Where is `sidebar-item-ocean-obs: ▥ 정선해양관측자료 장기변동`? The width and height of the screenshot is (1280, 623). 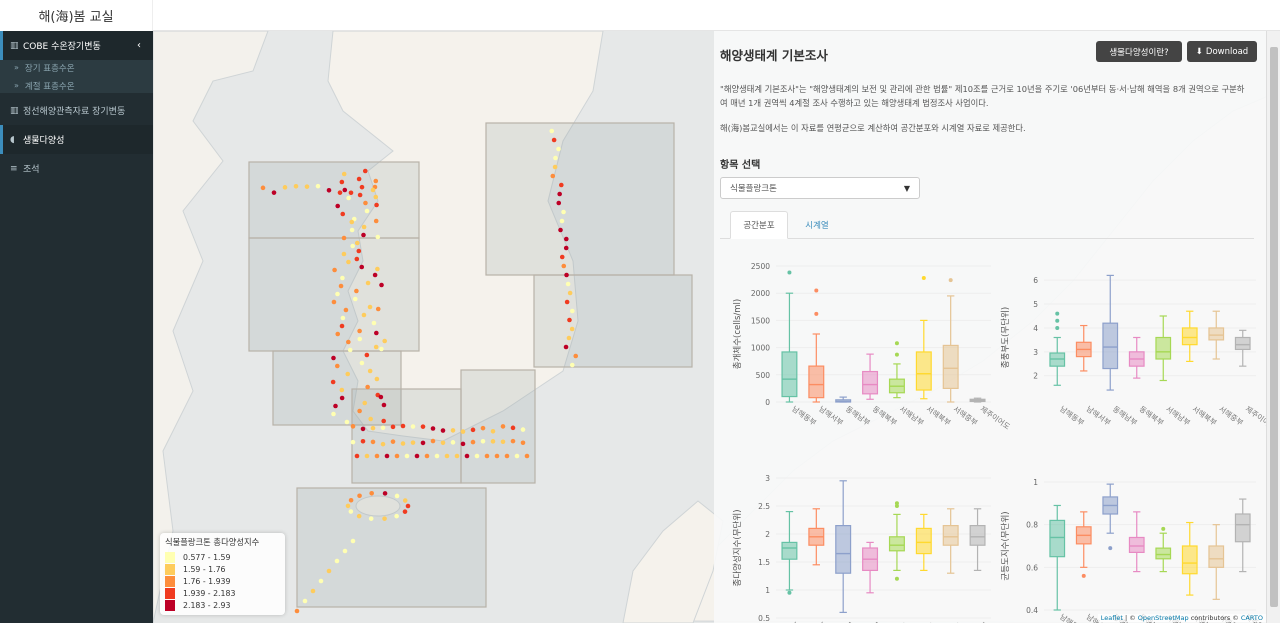 sidebar-item-ocean-obs: ▥ 정선해양관측자료 장기변동 is located at coordinates (76, 110).